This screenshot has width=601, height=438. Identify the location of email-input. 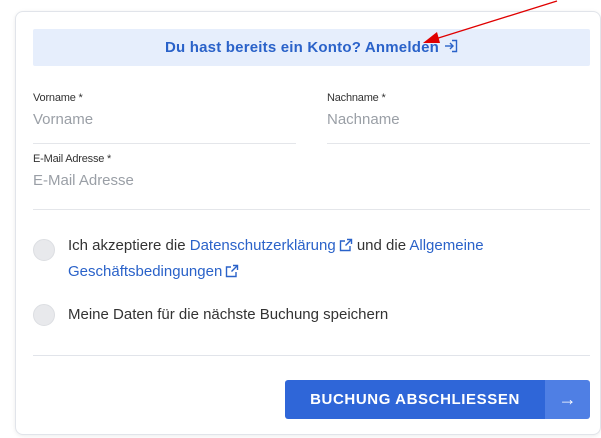
(311, 180).